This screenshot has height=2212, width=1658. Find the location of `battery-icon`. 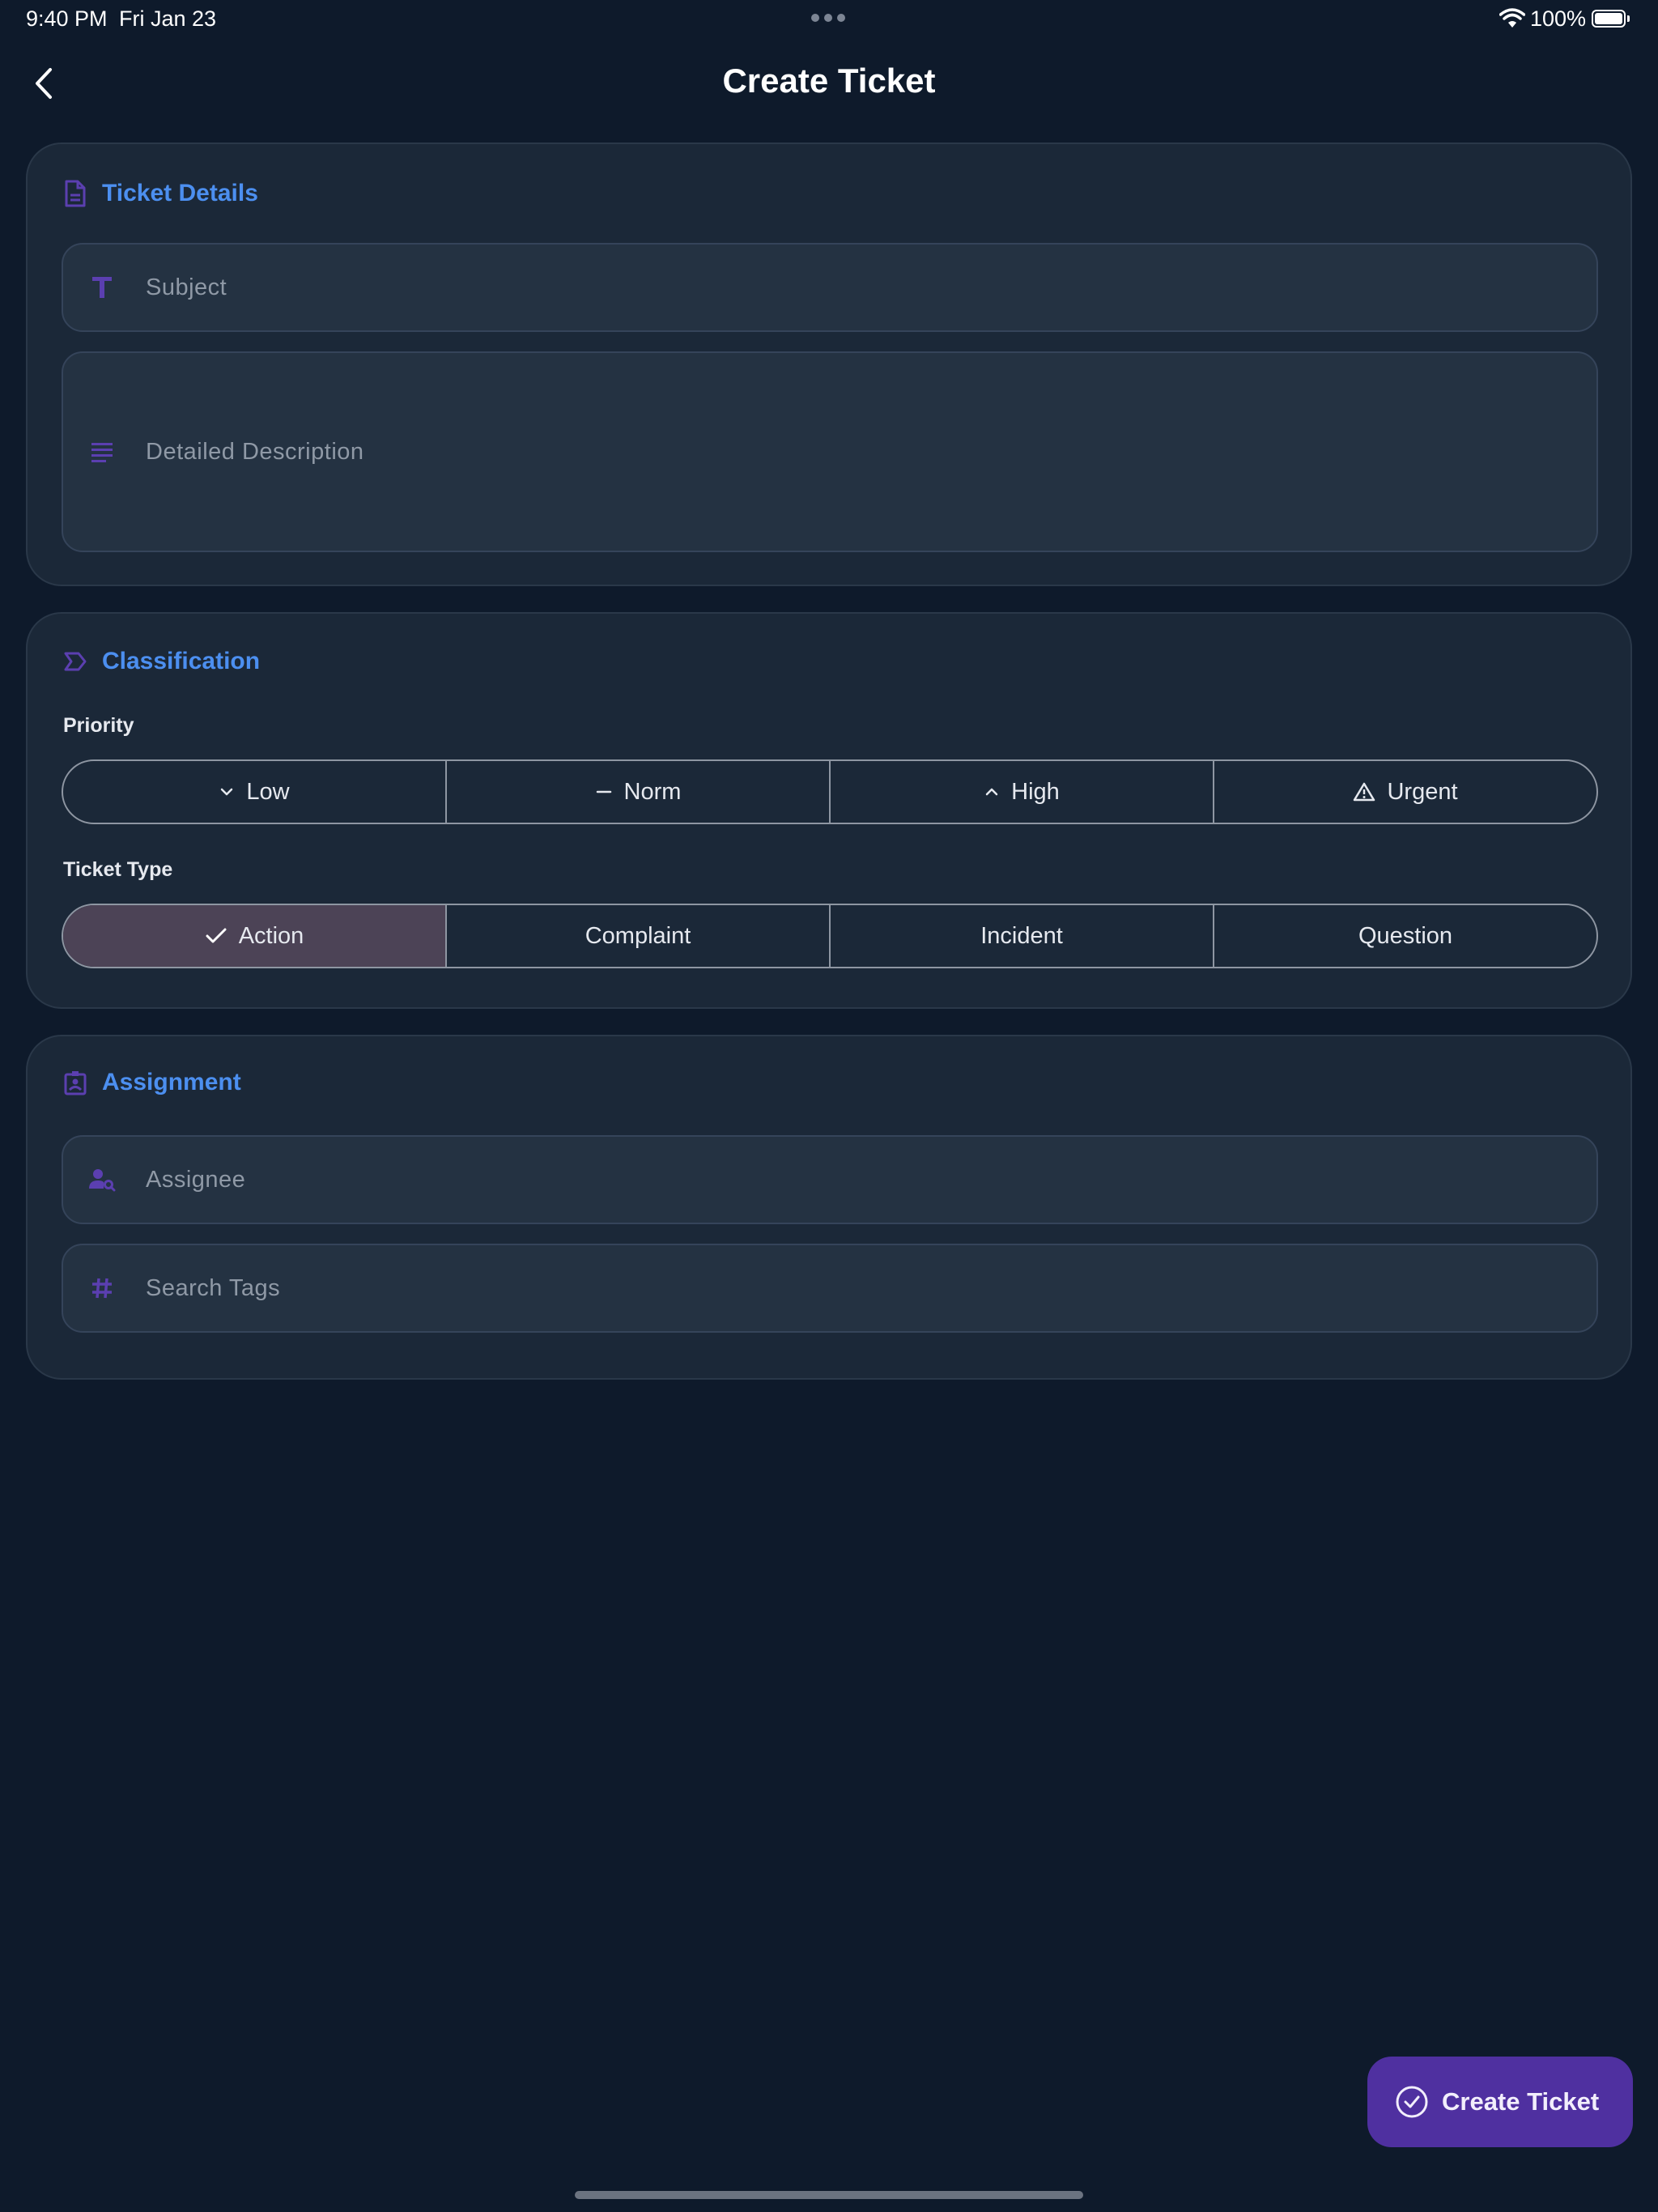

battery-icon is located at coordinates (1611, 19).